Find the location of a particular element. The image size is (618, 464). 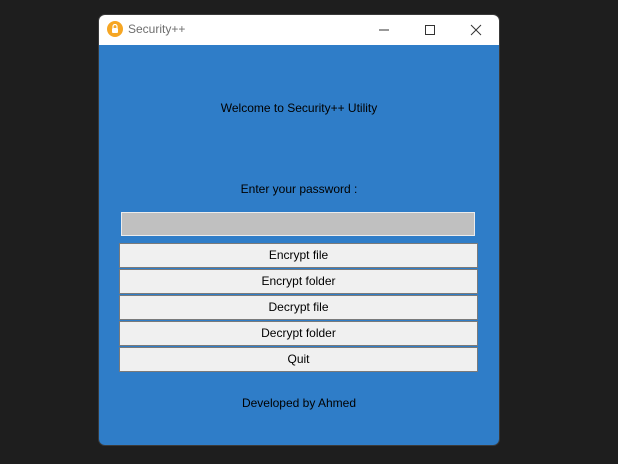

quit-button: Quit is located at coordinates (298, 359).